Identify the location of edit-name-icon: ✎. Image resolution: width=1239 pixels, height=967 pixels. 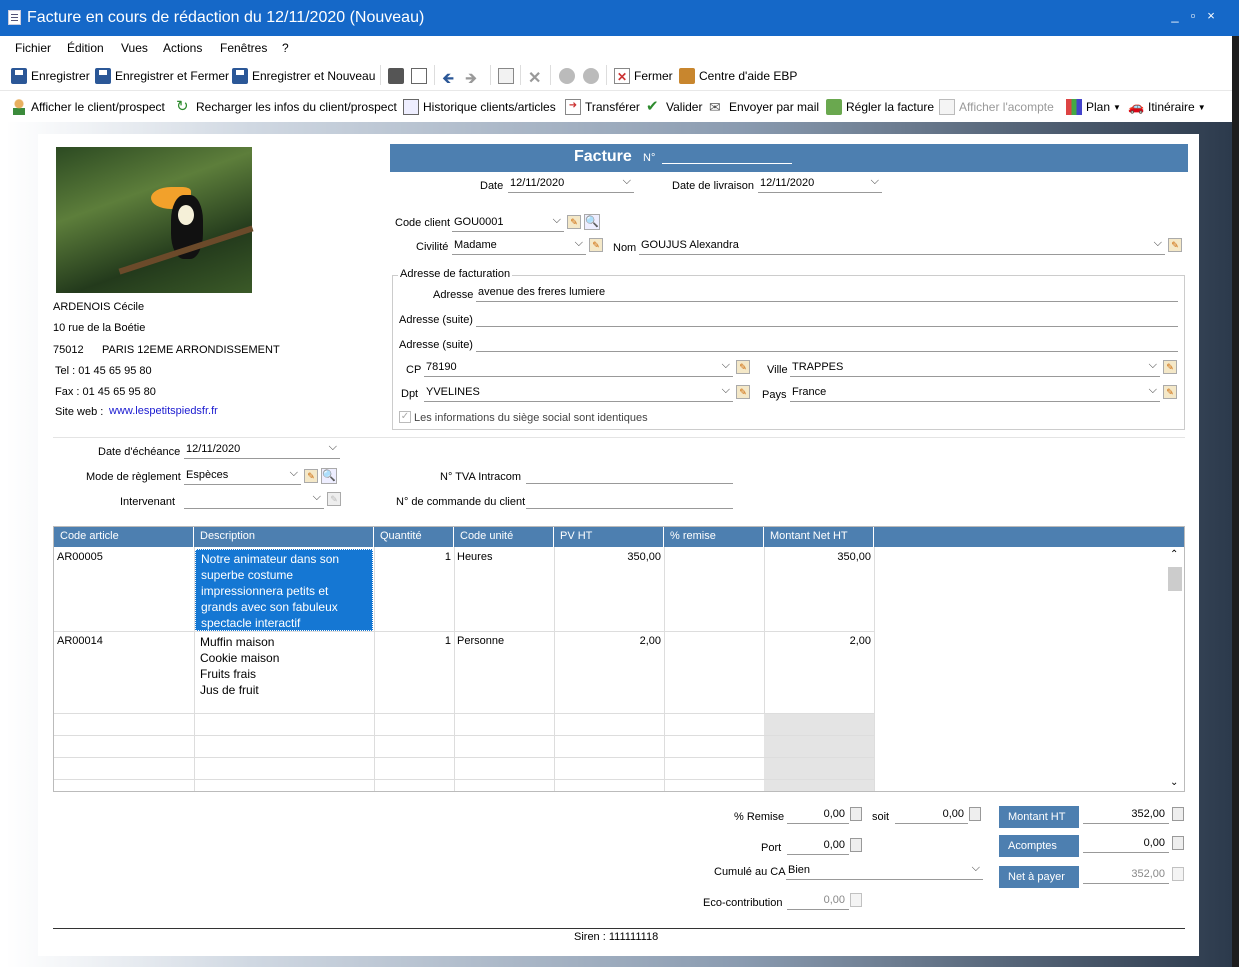
(1175, 245).